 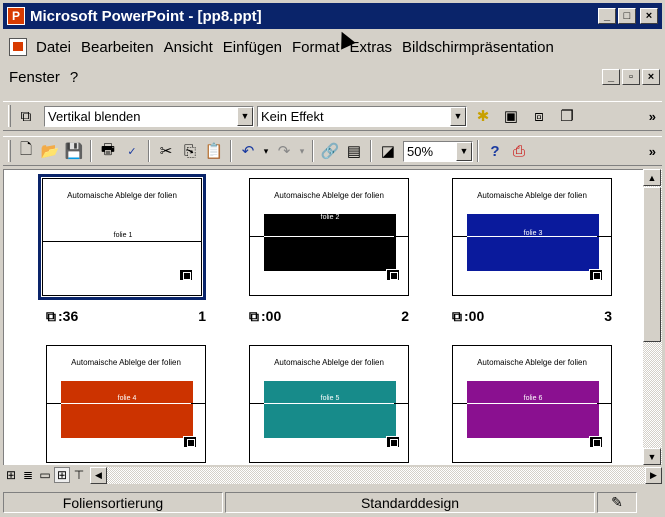 What do you see at coordinates (330, 409) in the screenshot?
I see `slide-body: folie 5` at bounding box center [330, 409].